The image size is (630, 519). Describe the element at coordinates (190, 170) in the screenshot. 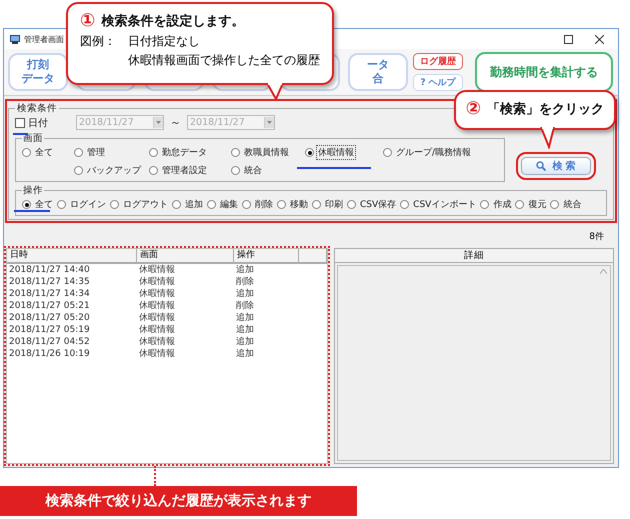

I see `radio-option: 管理者設定` at that location.